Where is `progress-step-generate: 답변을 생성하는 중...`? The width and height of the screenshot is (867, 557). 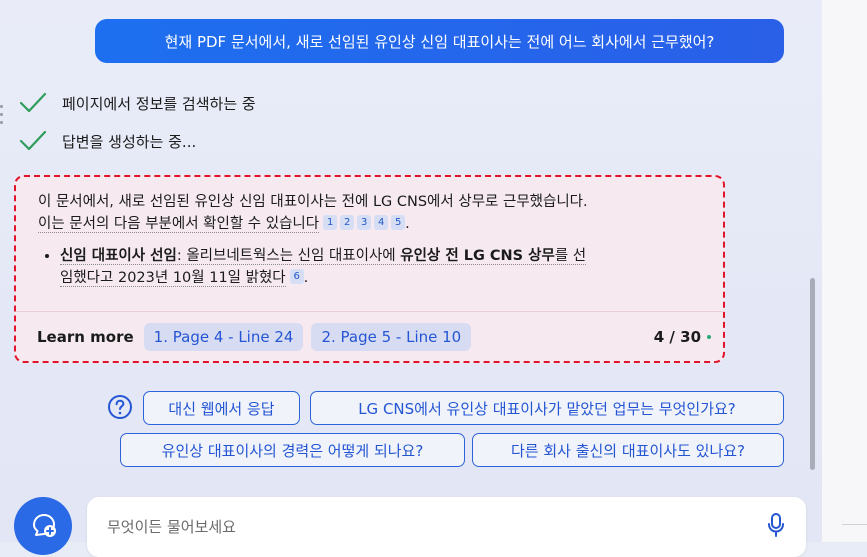 progress-step-generate: 답변을 생성하는 중... is located at coordinates (107, 141).